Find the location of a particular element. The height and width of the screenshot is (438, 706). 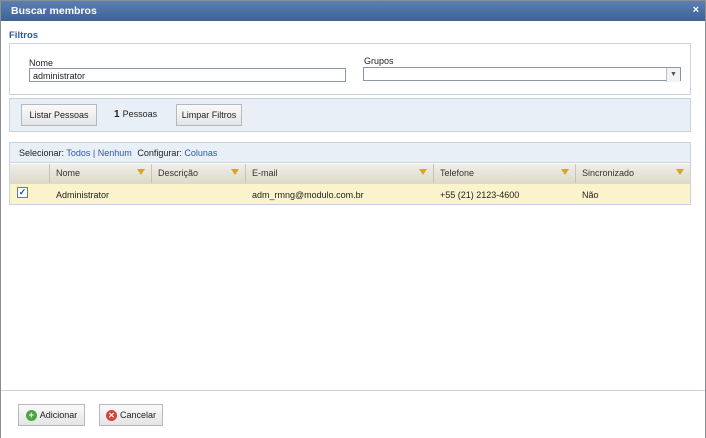

configure-label: Configurar: is located at coordinates (159, 153).